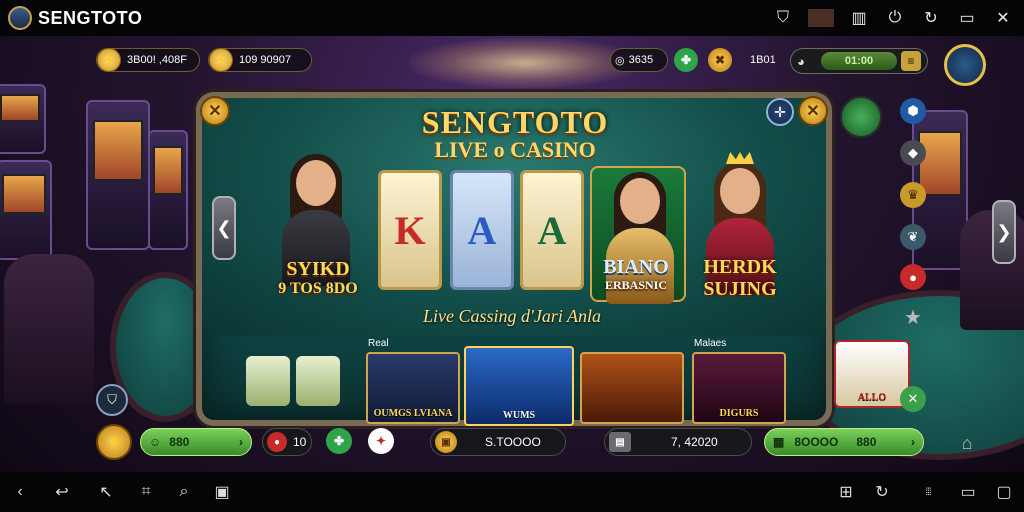 The height and width of the screenshot is (512, 1024). What do you see at coordinates (512, 18) in the screenshot?
I see `top-status-bar: SENGTOTO ⛉ ▥ ⏻ ↻ ▭ ✕` at bounding box center [512, 18].